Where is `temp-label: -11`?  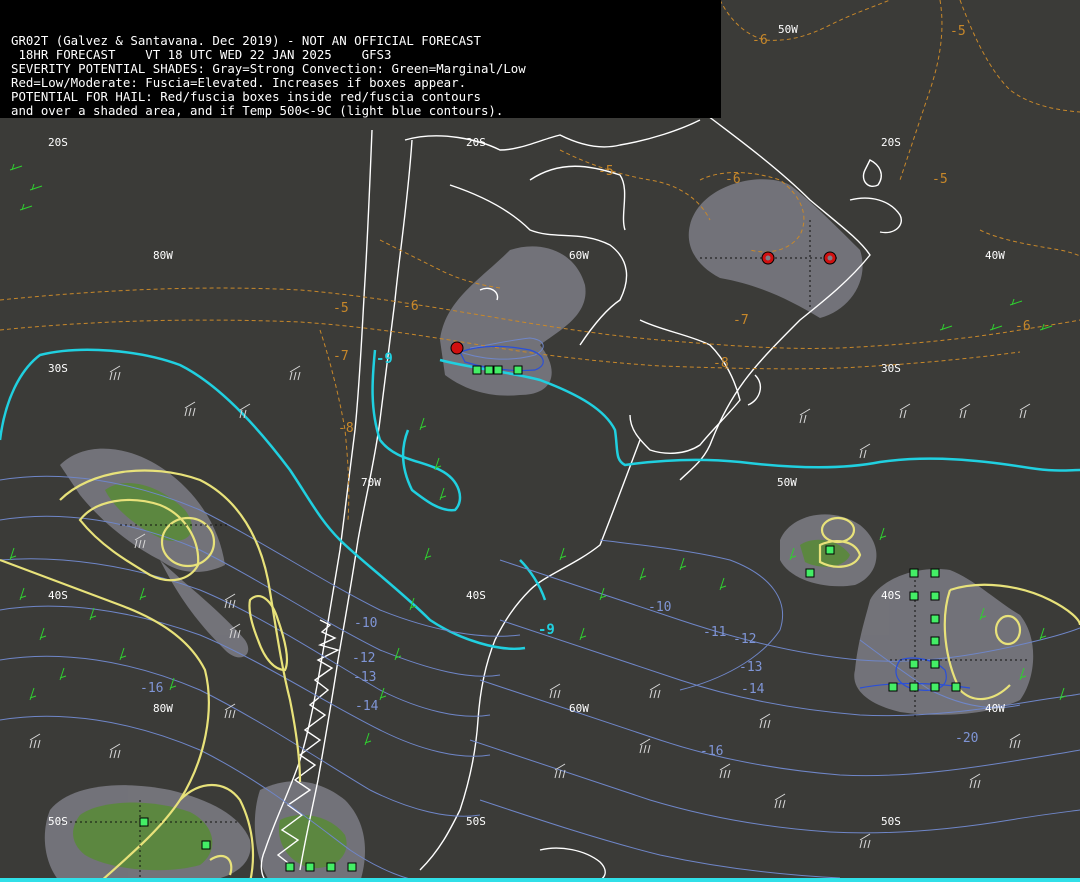
temp-label: -11 is located at coordinates (714, 632).